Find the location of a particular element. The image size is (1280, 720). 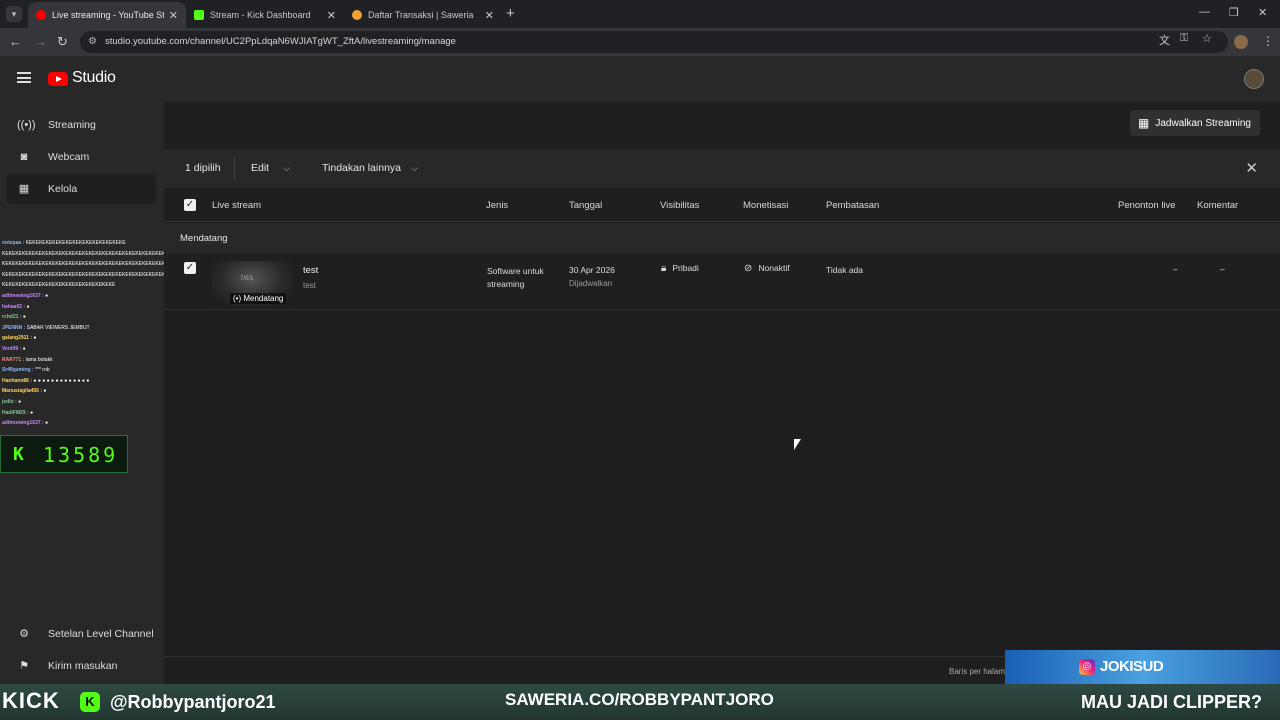

divider is located at coordinates (234, 169).